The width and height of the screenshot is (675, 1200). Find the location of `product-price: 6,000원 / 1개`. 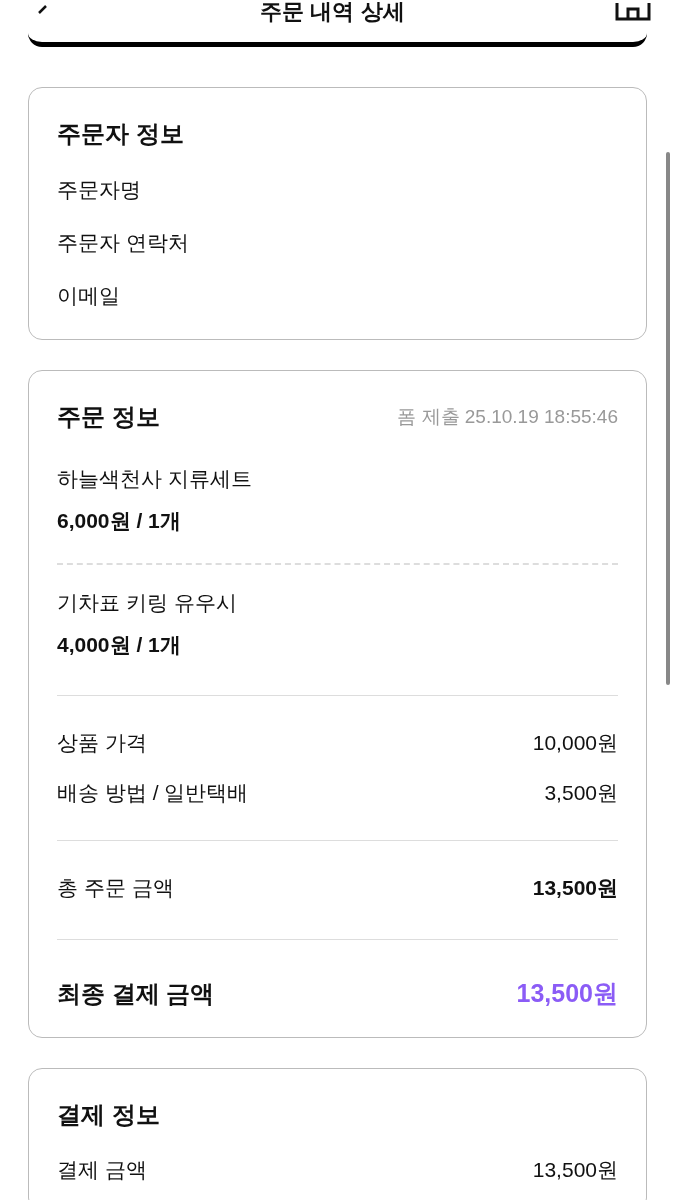

product-price: 6,000원 / 1개 is located at coordinates (119, 521).